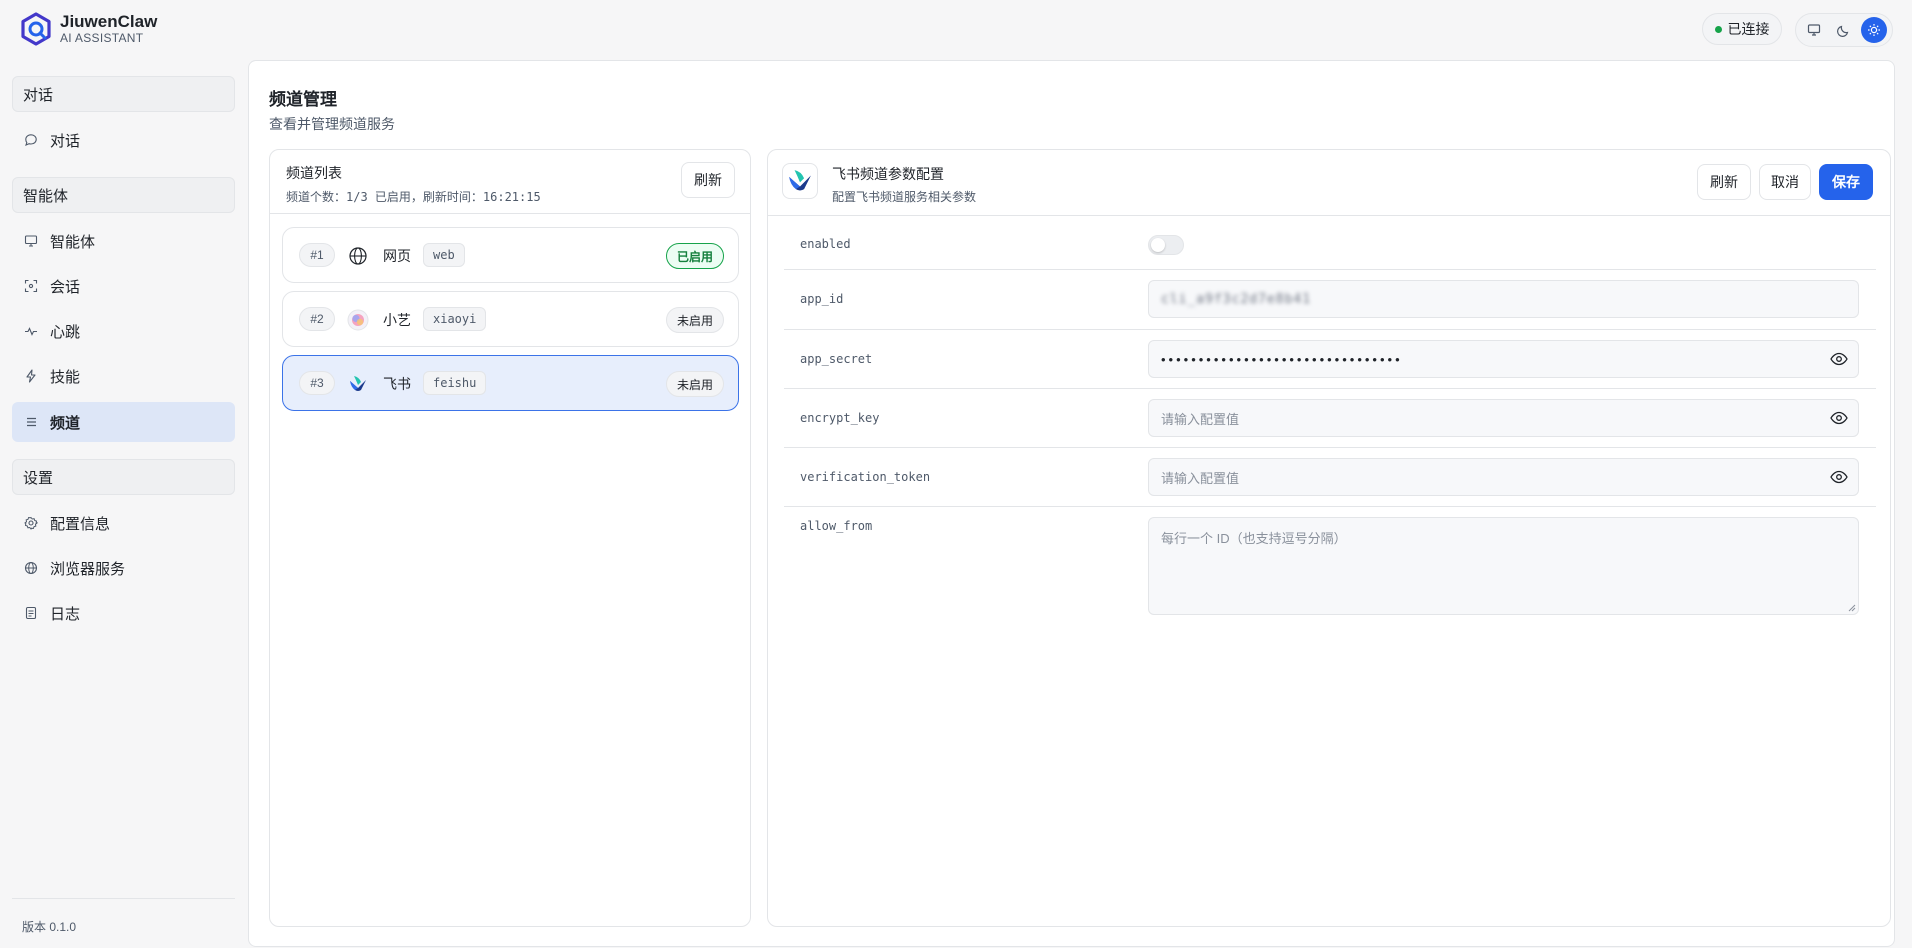  What do you see at coordinates (123, 94) in the screenshot?
I see `sidebar-section-chat: 对话` at bounding box center [123, 94].